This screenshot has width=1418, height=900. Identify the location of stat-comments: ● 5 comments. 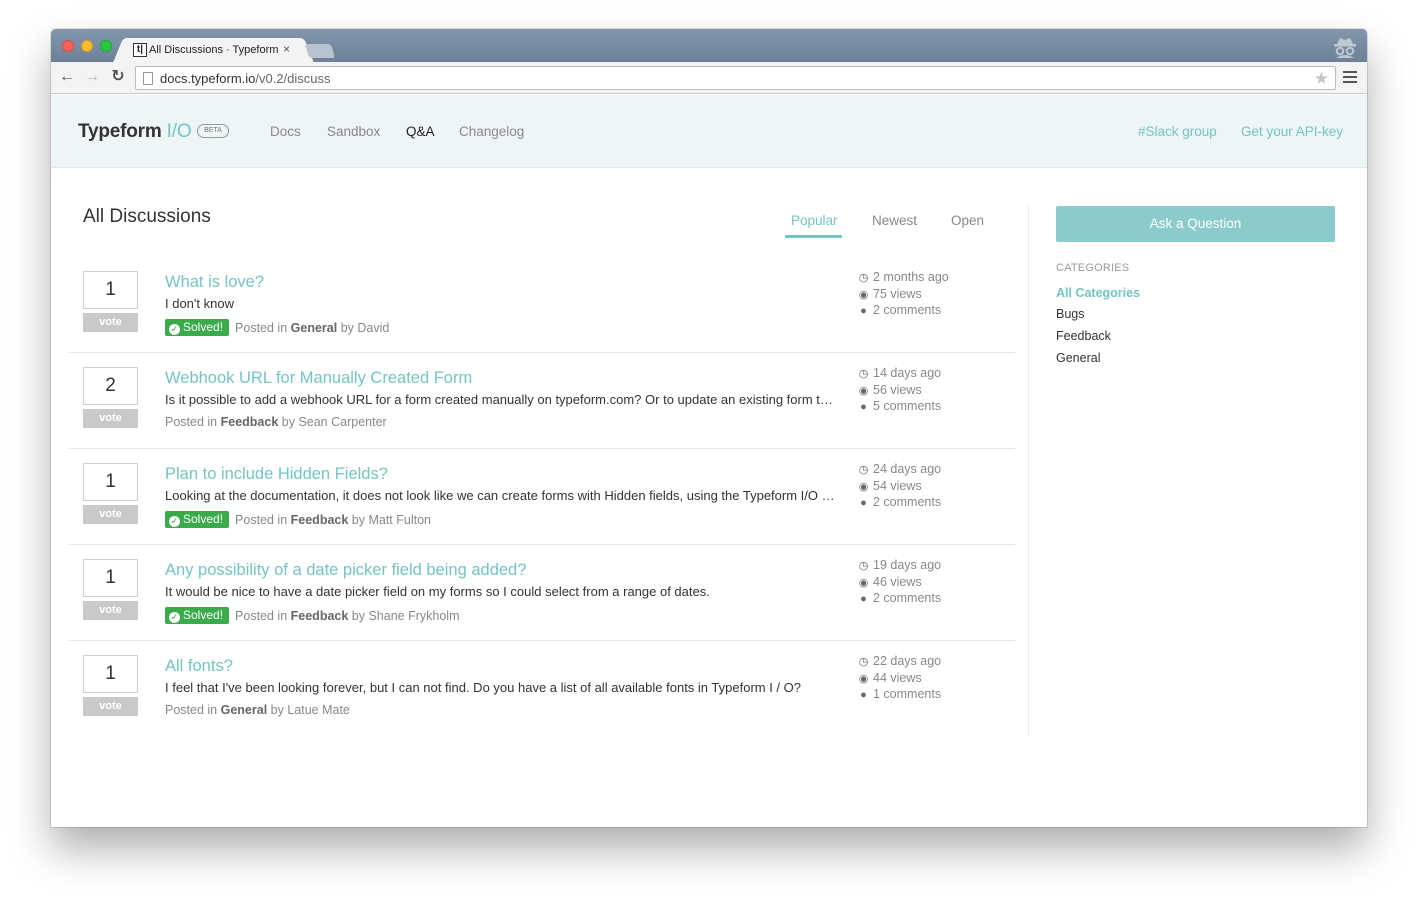
(932, 406).